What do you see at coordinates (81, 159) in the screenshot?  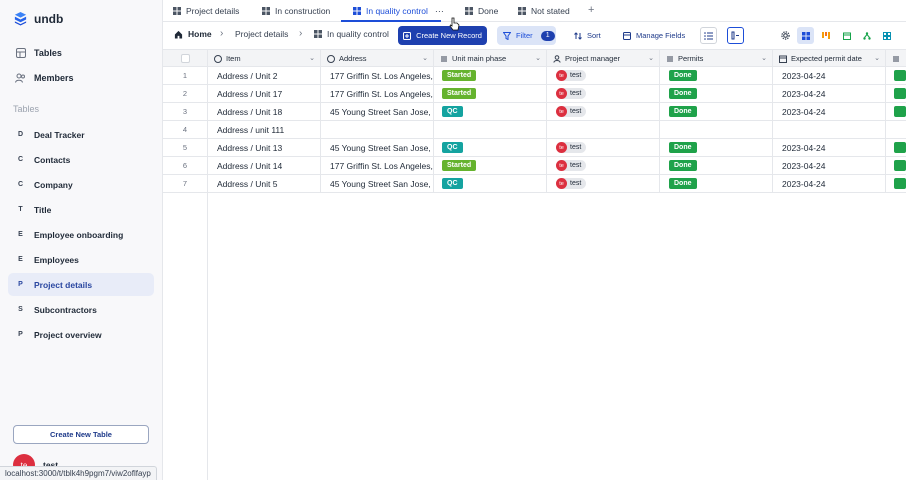 I see `sidebar-item-contacts: C Contacts` at bounding box center [81, 159].